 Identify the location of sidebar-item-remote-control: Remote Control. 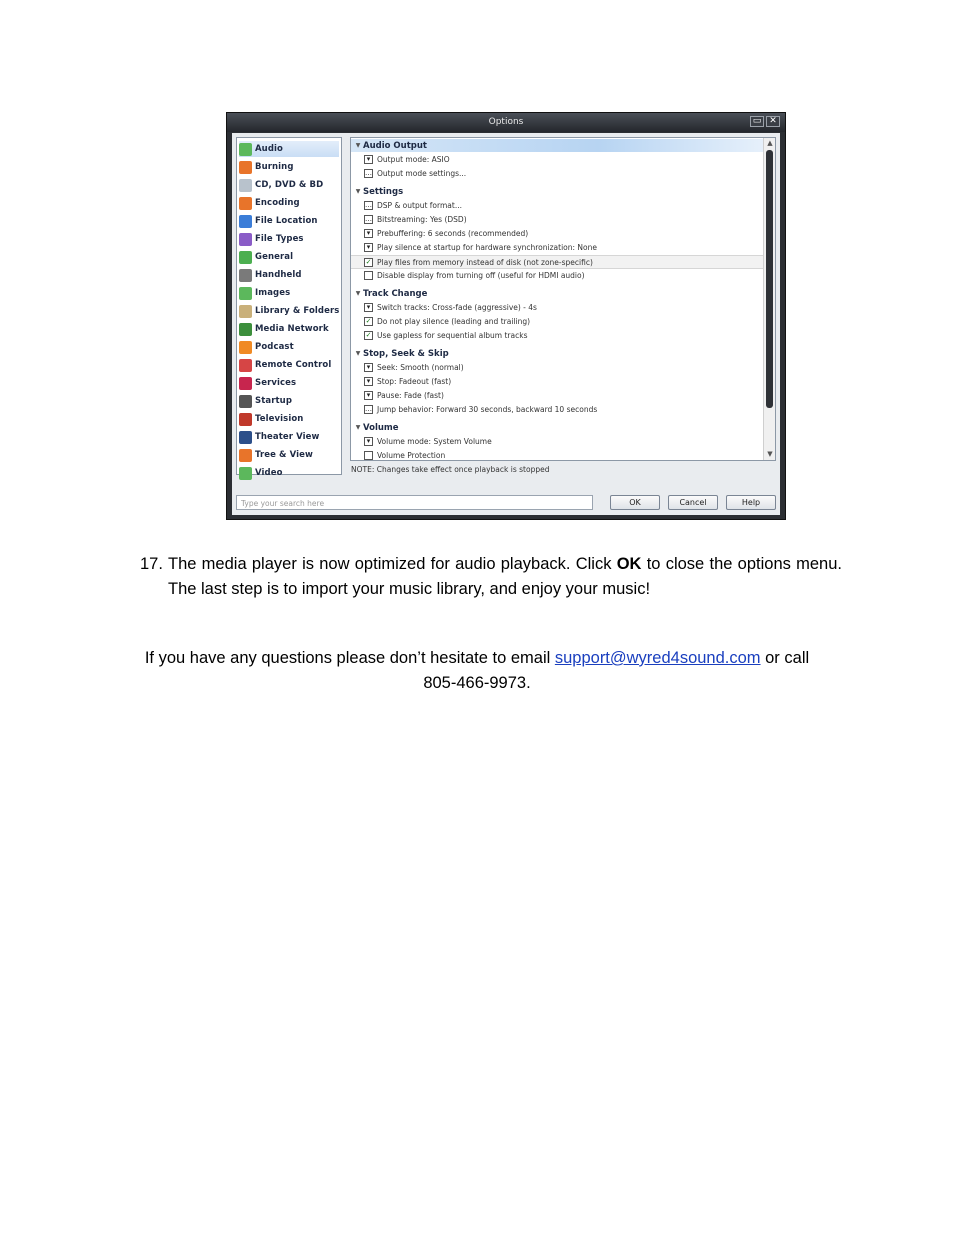
(289, 365).